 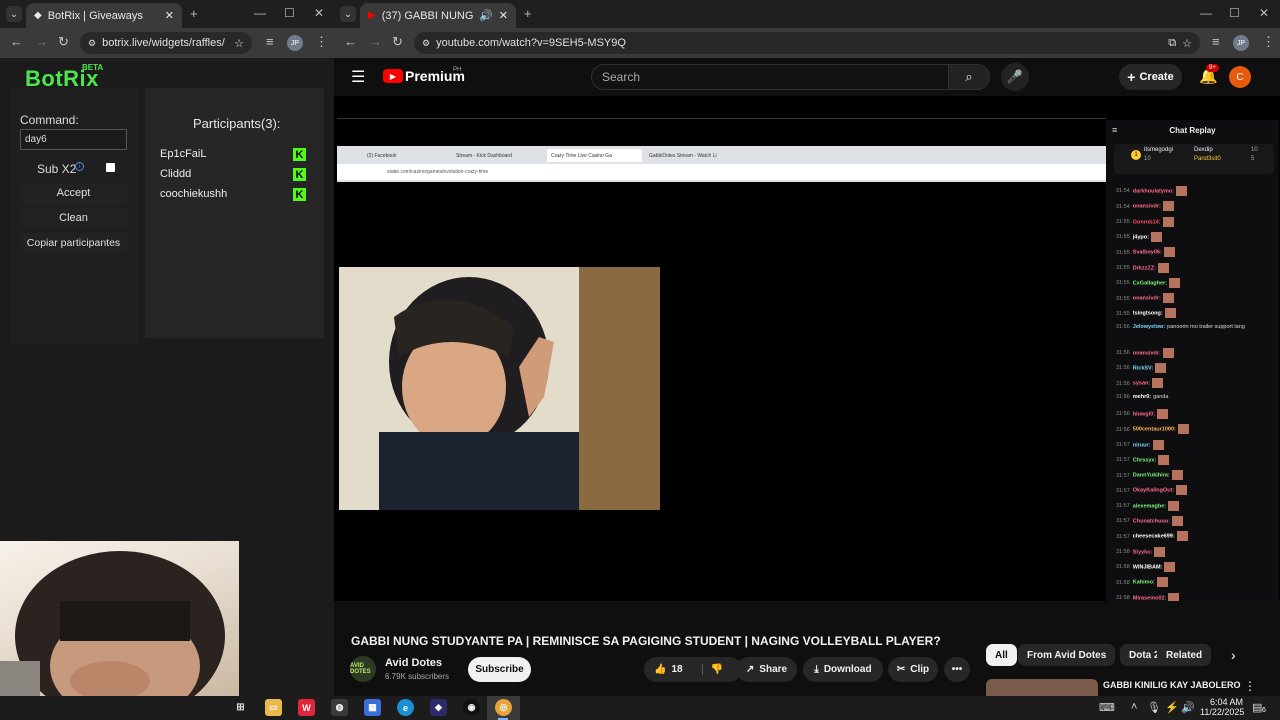 What do you see at coordinates (660, 669) in the screenshot?
I see `like-icon: 👍` at bounding box center [660, 669].